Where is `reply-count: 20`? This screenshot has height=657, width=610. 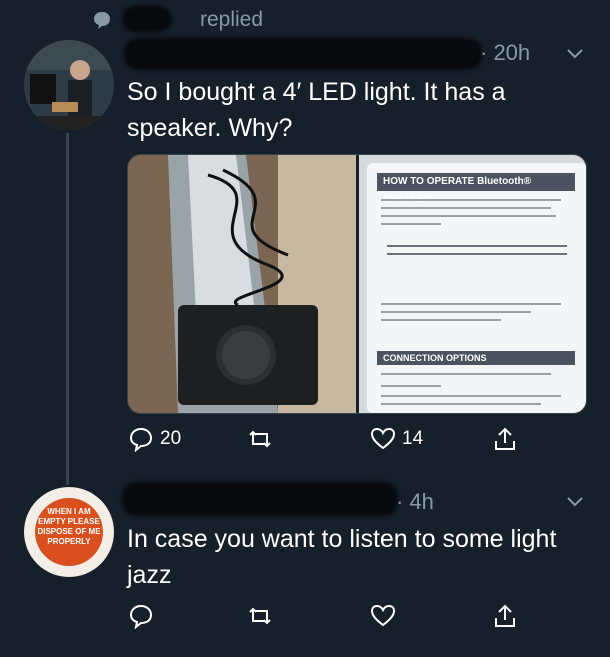
reply-count: 20 is located at coordinates (171, 438).